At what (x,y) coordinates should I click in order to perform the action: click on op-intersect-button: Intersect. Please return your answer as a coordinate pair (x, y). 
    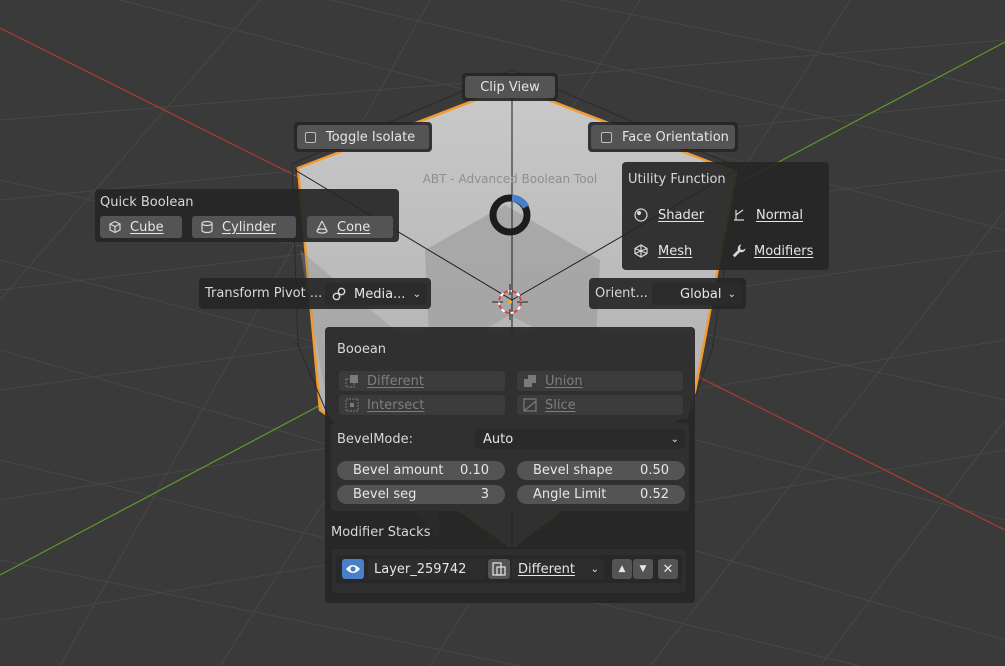
    Looking at the image, I should click on (422, 405).